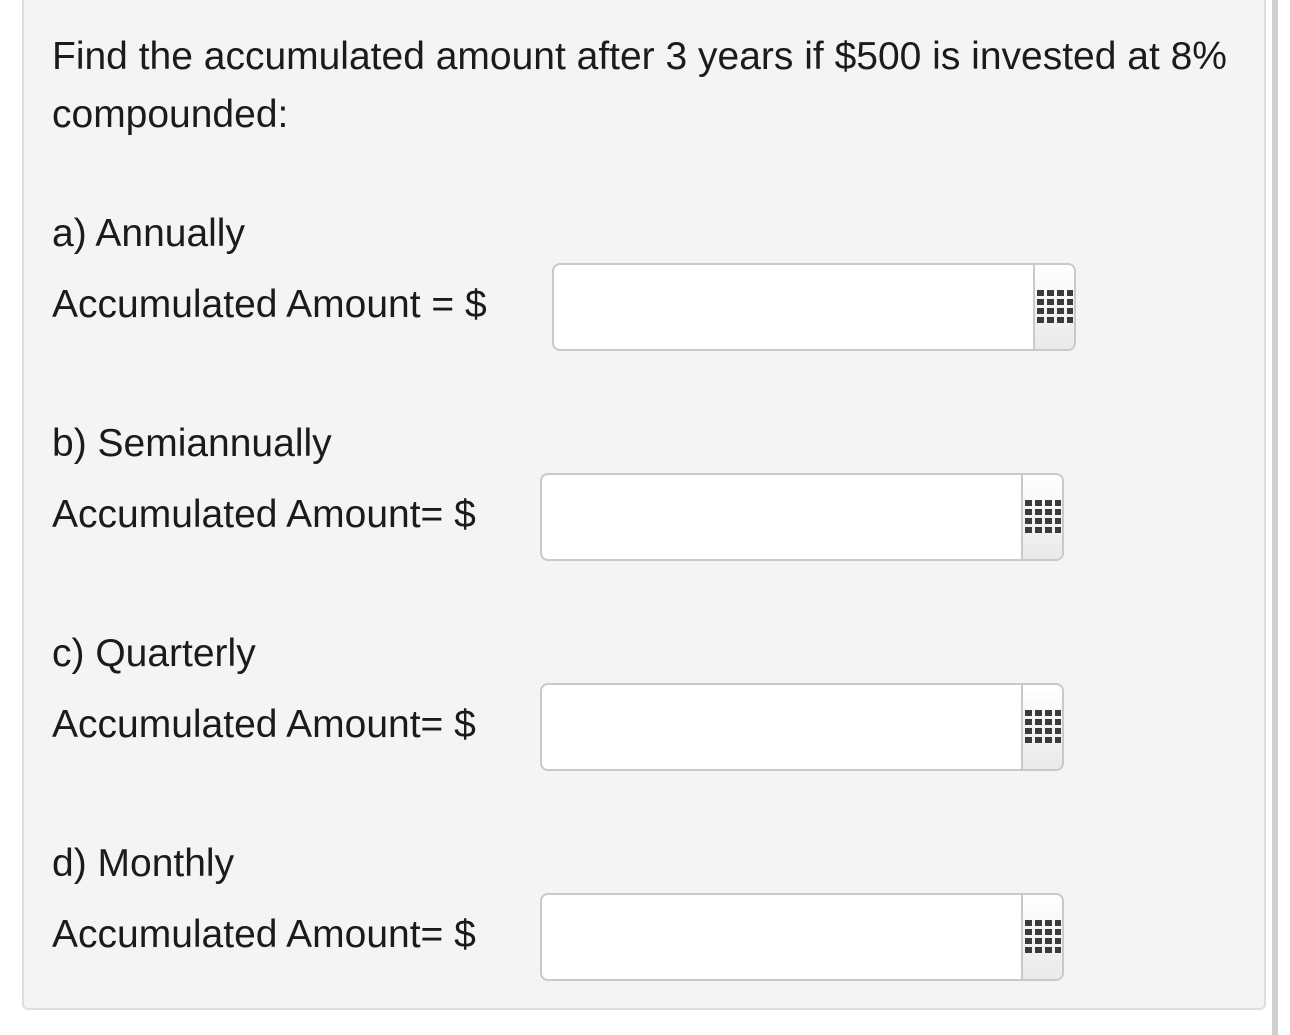 This screenshot has width=1290, height=1035. Describe the element at coordinates (793, 307) in the screenshot. I see `part-a-answer-input` at that location.